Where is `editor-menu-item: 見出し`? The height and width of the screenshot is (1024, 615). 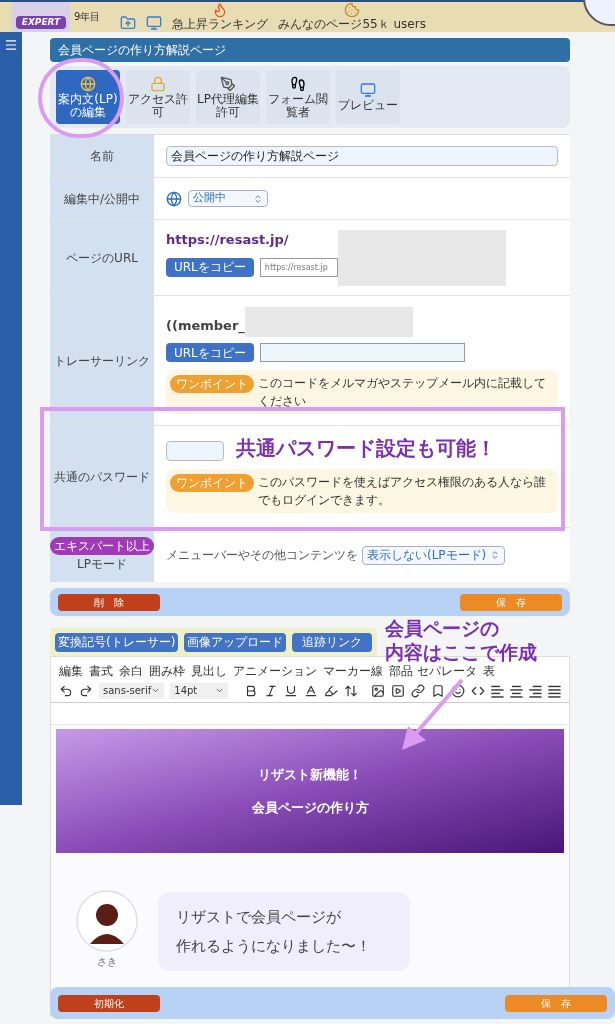 editor-menu-item: 見出し is located at coordinates (209, 671).